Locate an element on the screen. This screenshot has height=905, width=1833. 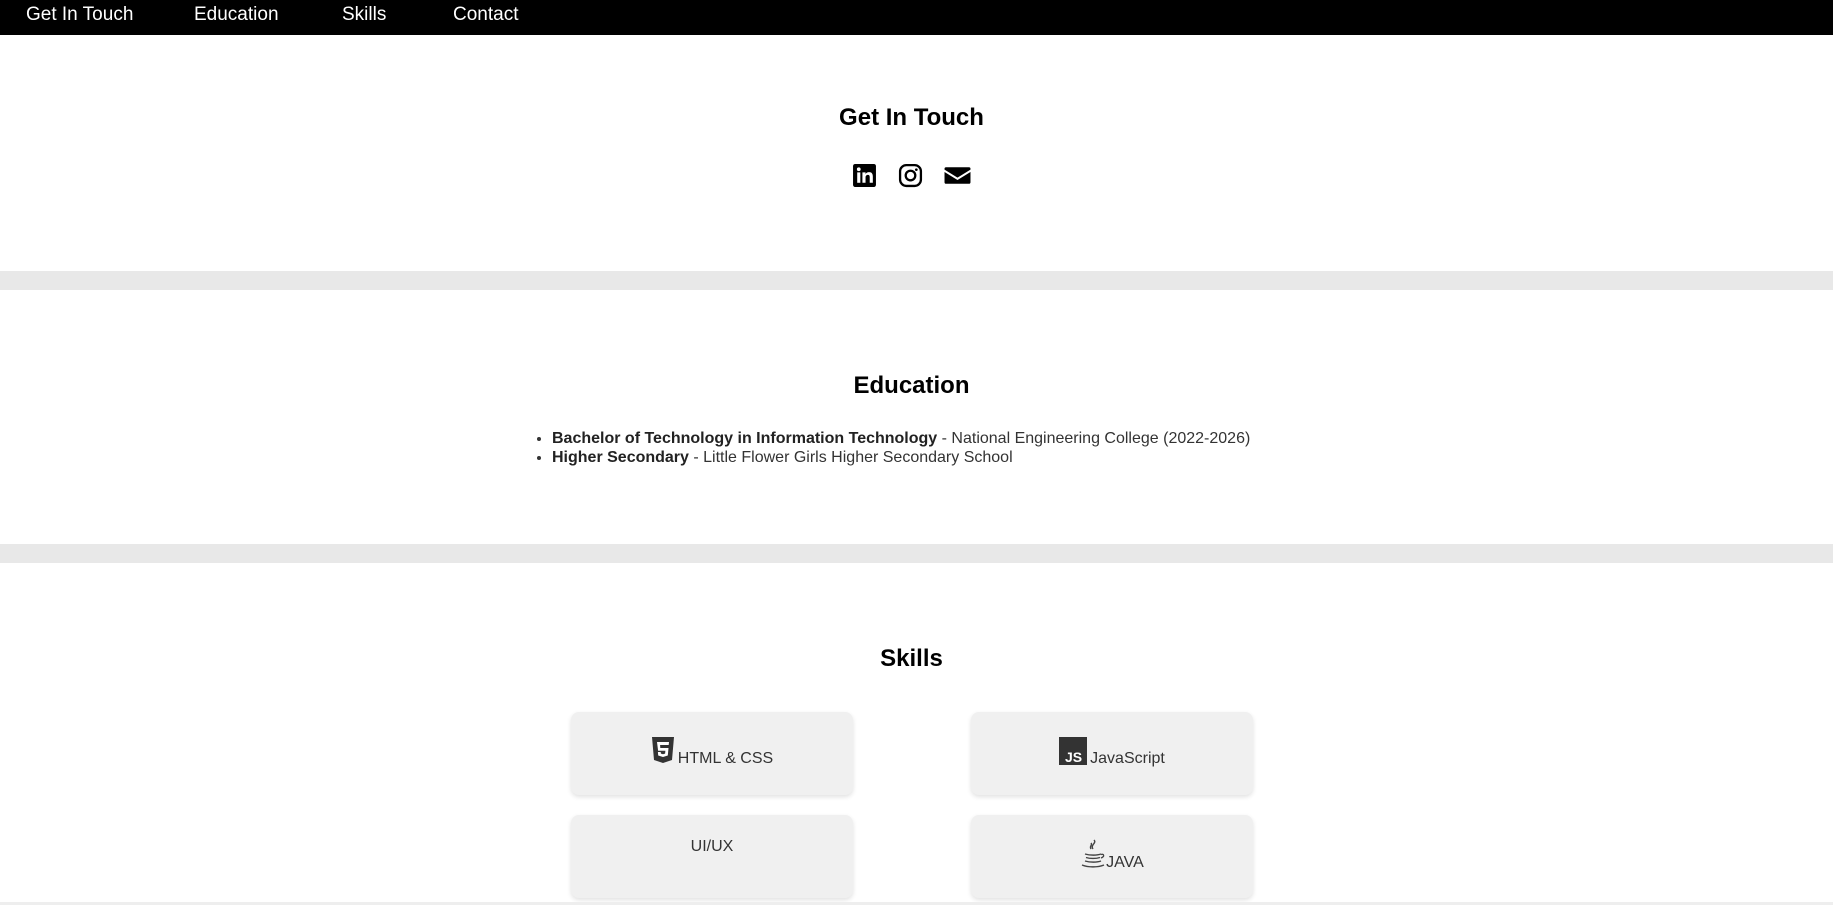
linkedin-icon is located at coordinates (865, 176).